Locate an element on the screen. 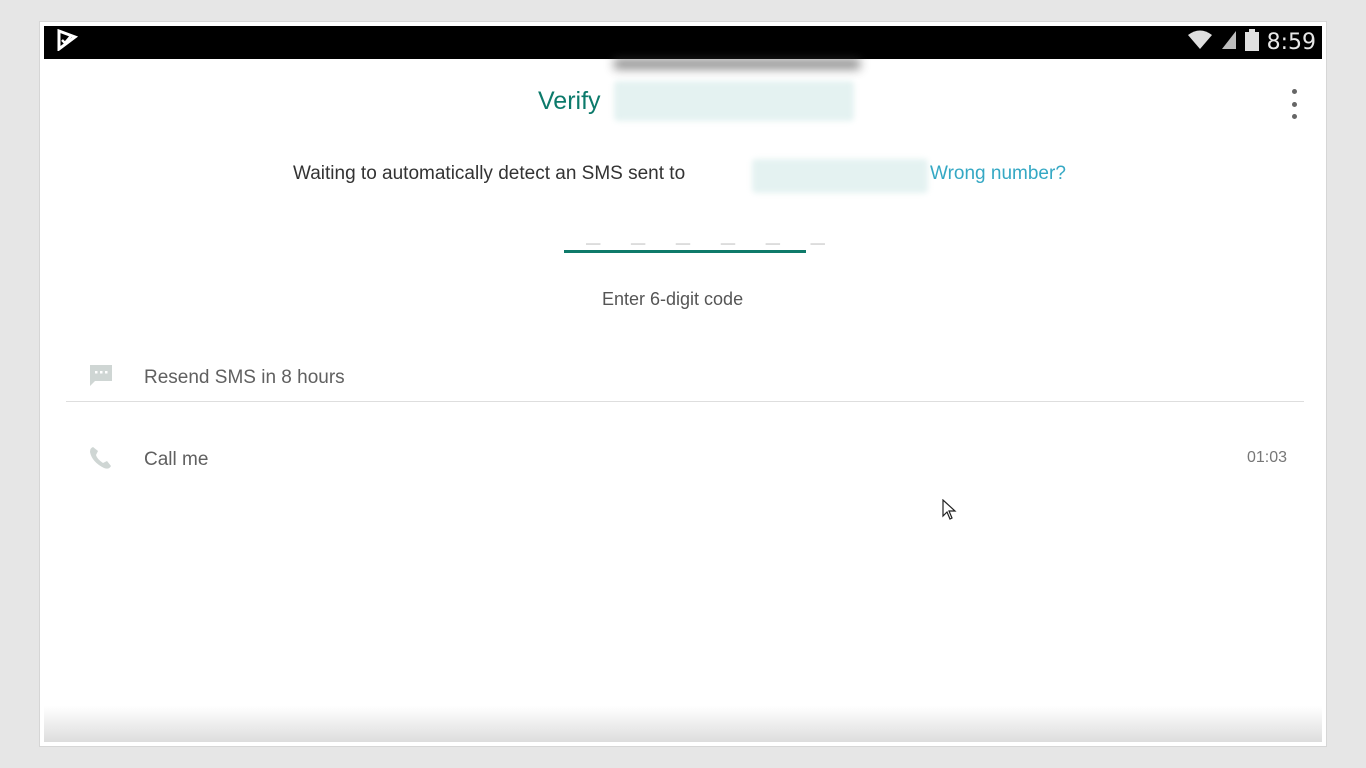 The height and width of the screenshot is (768, 1366). call-me-row: Call me 01:03 is located at coordinates (683, 461).